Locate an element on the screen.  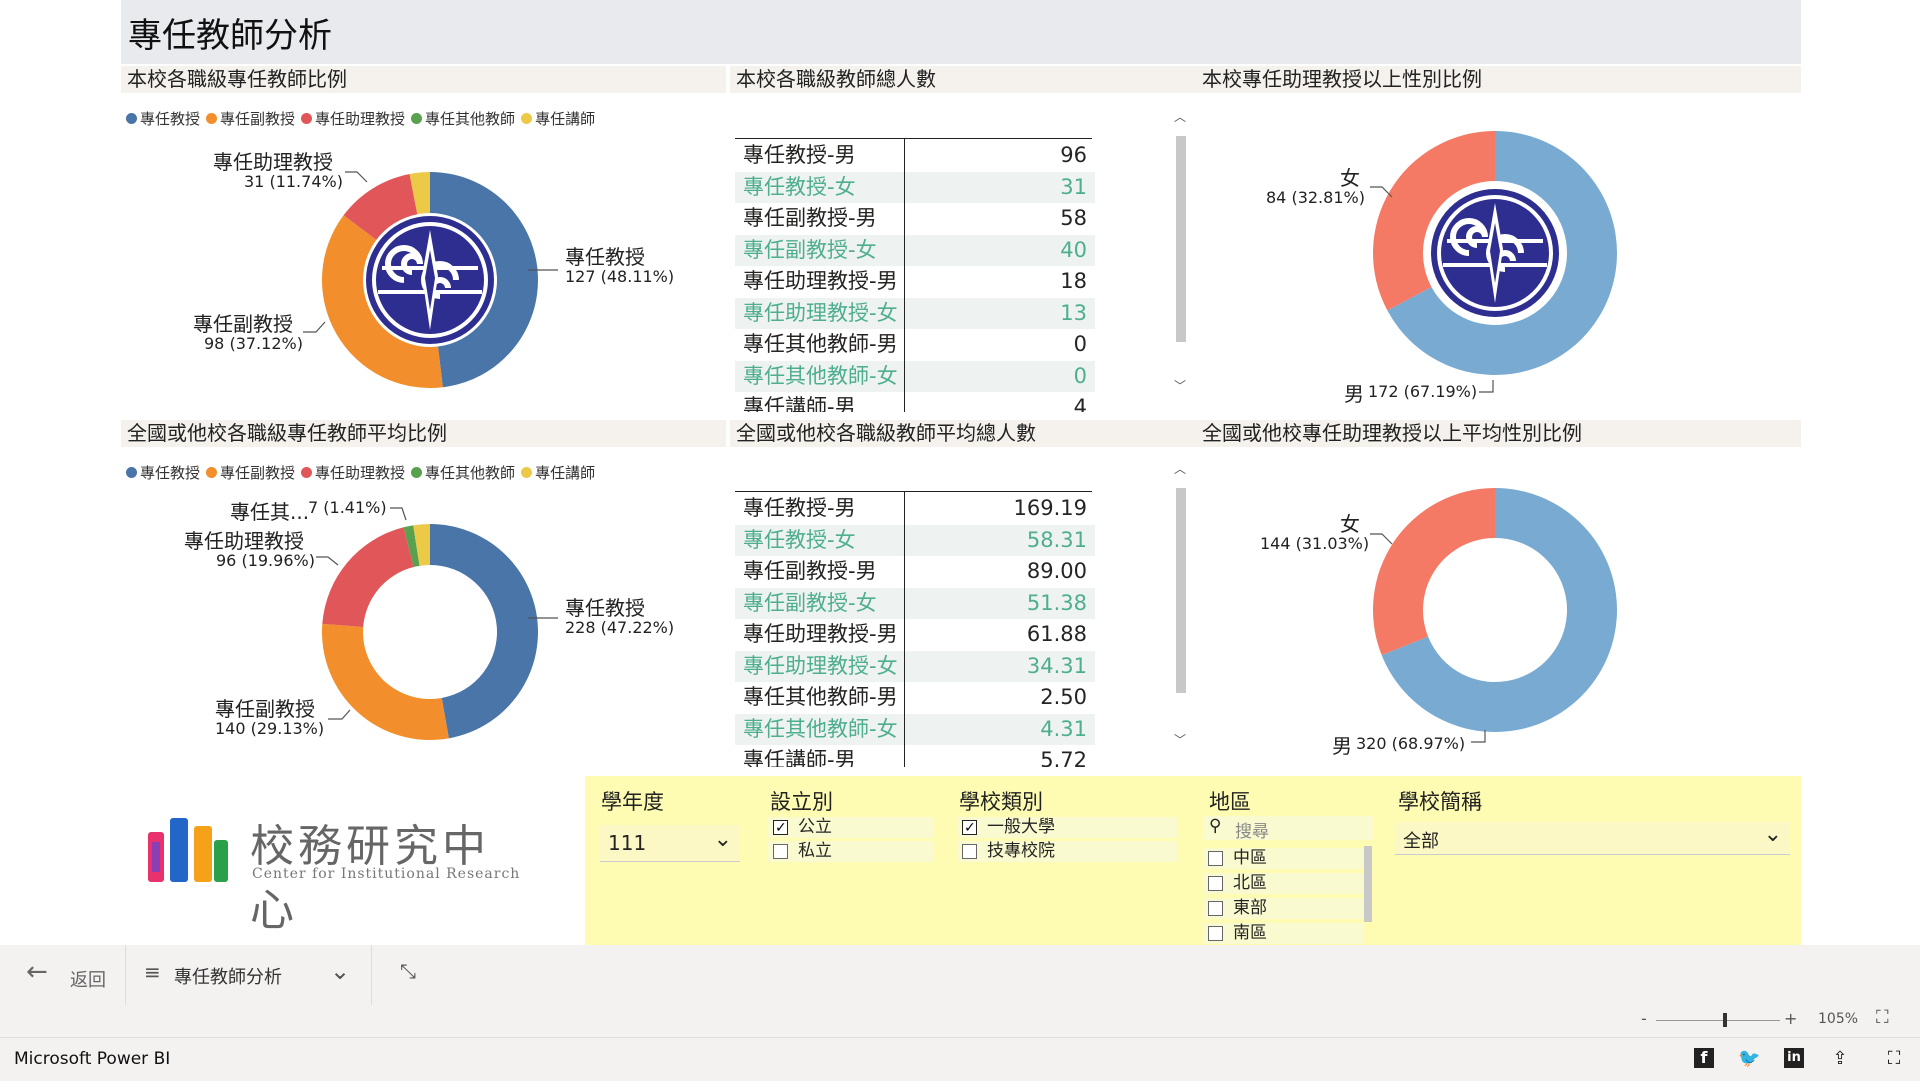
table-row: 專任講師-男 4 is located at coordinates (915, 402).